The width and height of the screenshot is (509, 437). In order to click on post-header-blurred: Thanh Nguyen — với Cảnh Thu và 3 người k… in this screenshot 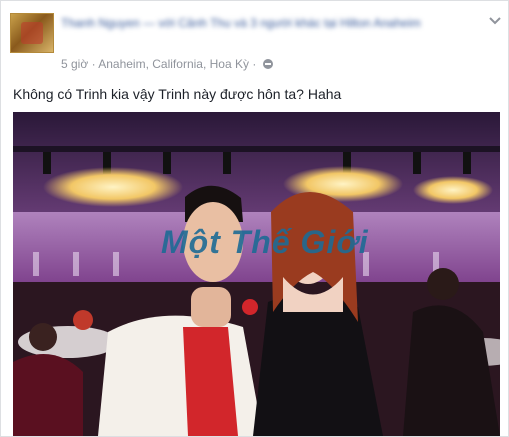, I will do `click(261, 23)`.